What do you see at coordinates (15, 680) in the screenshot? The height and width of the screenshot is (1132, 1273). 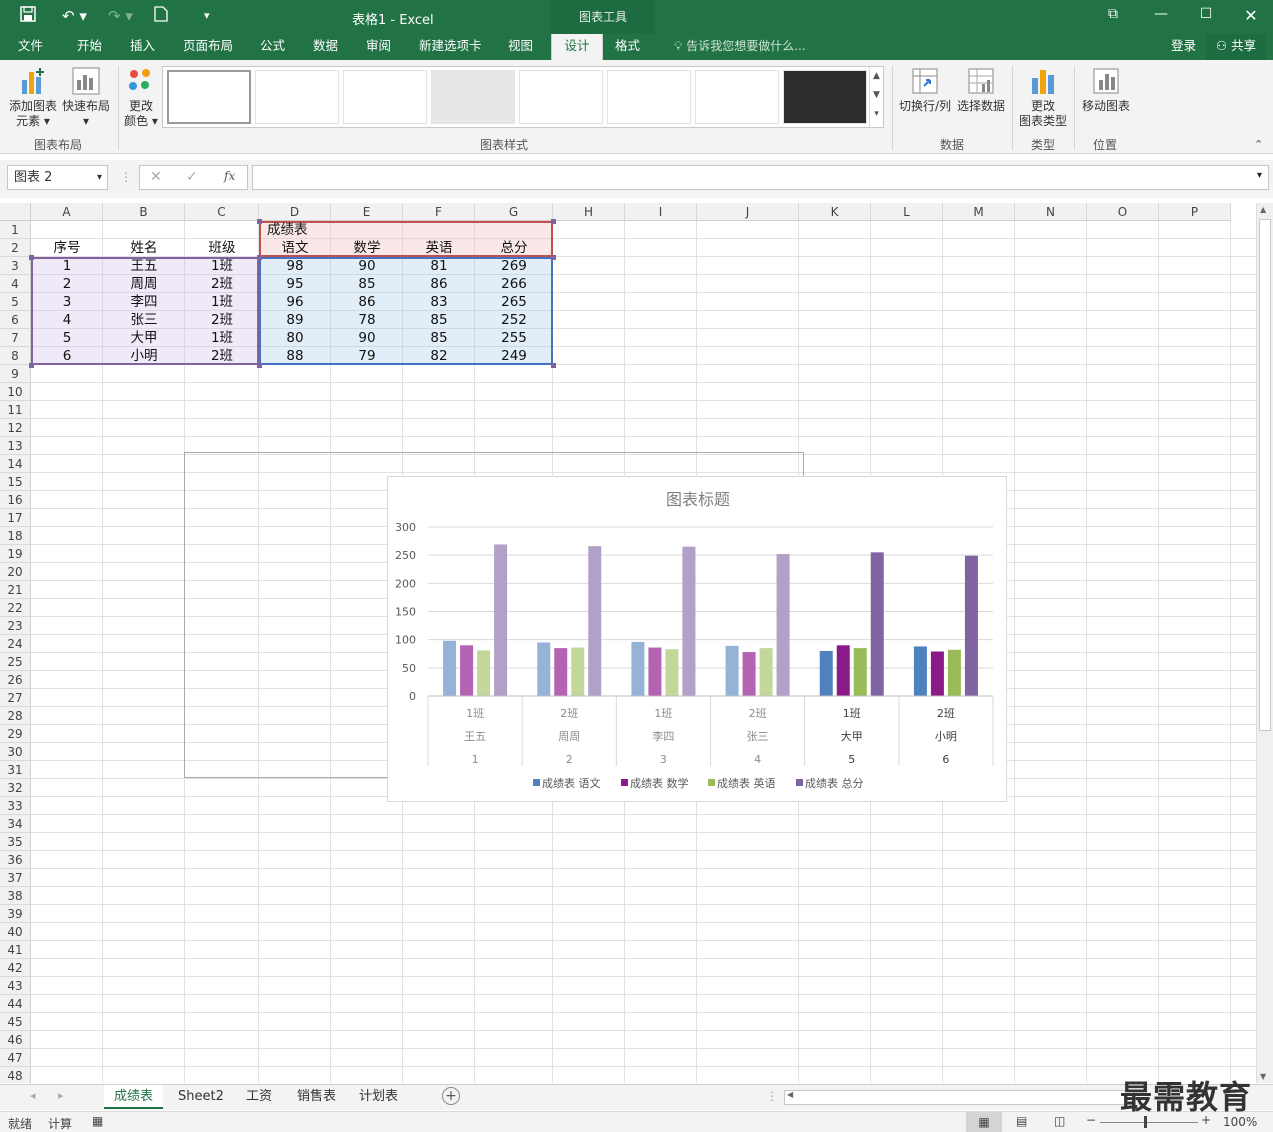 I see `row-header-26: 26` at bounding box center [15, 680].